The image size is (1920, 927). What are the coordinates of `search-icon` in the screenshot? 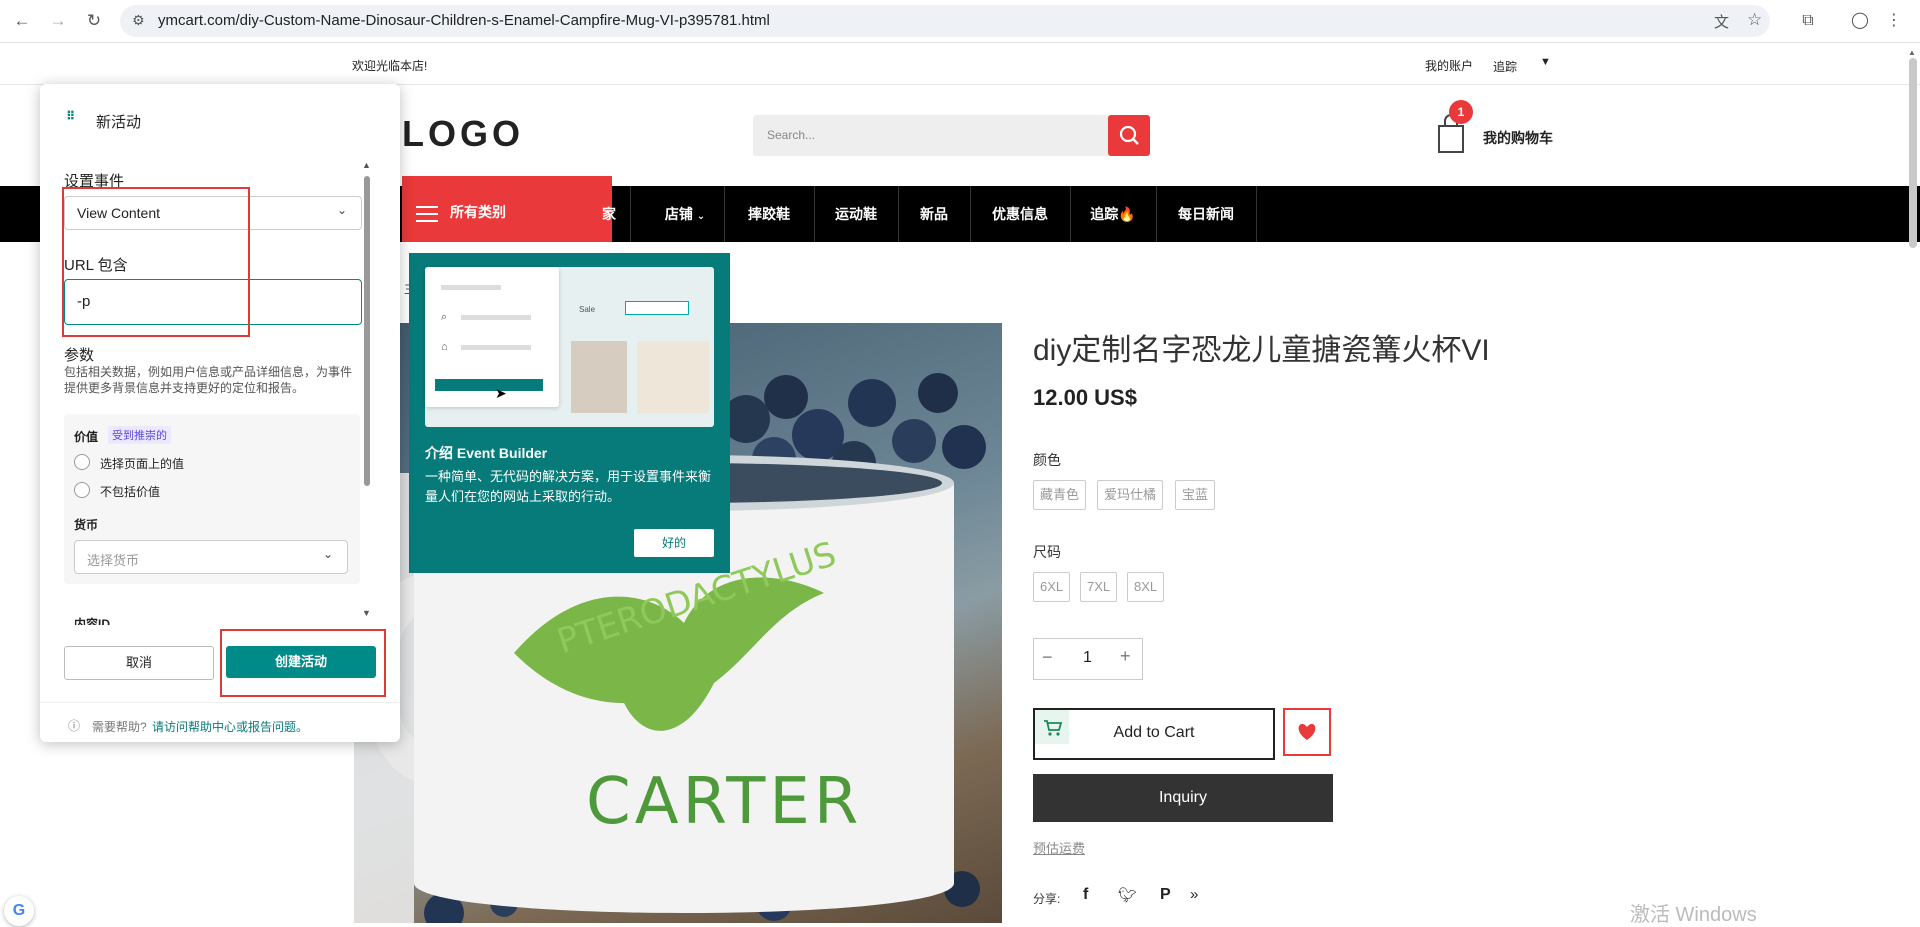 It's located at (1129, 135).